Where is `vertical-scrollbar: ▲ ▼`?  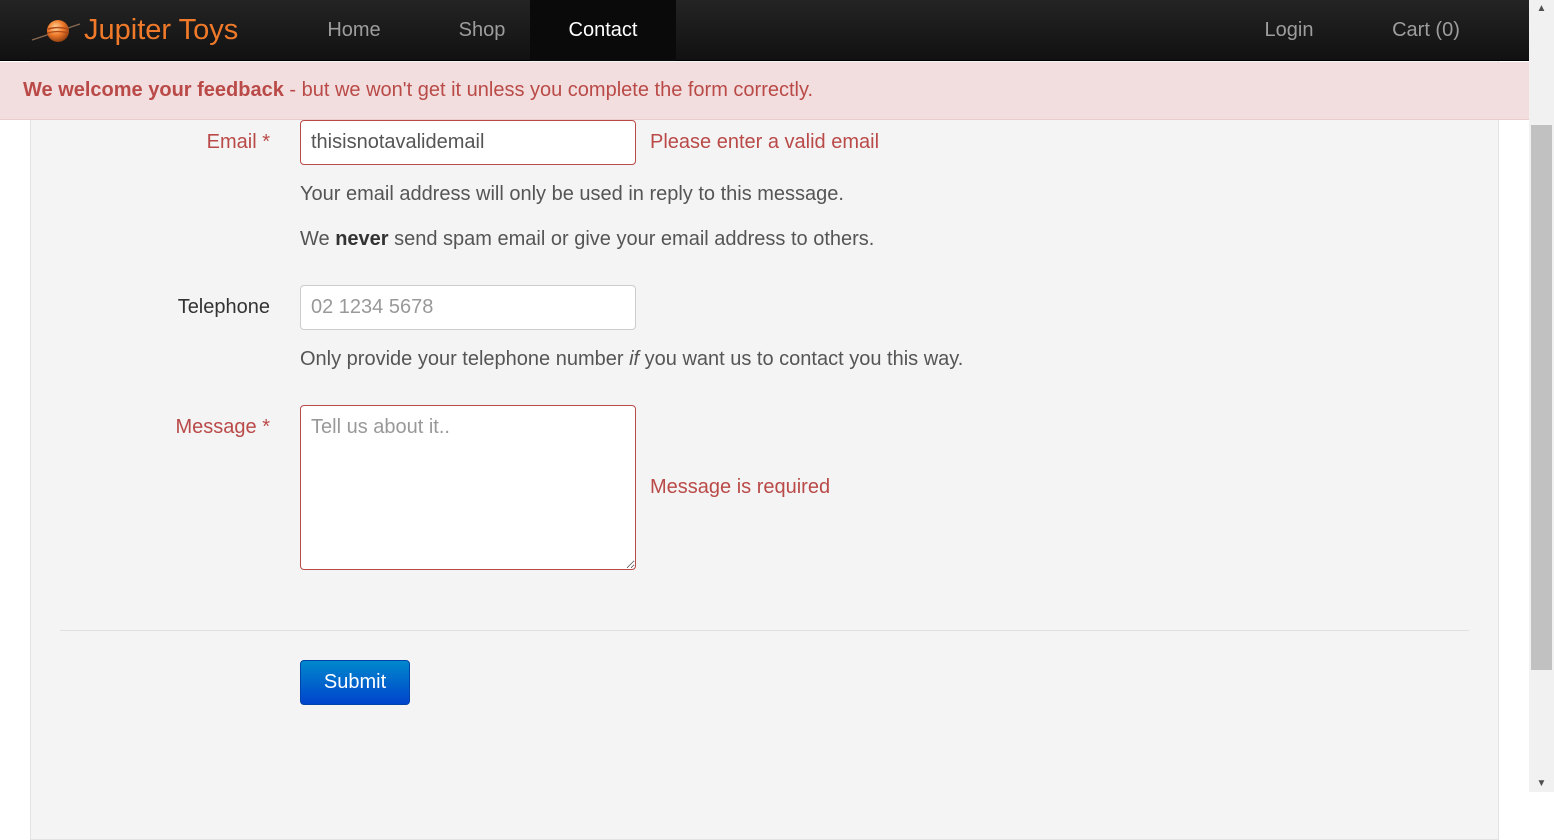 vertical-scrollbar: ▲ ▼ is located at coordinates (1541, 396).